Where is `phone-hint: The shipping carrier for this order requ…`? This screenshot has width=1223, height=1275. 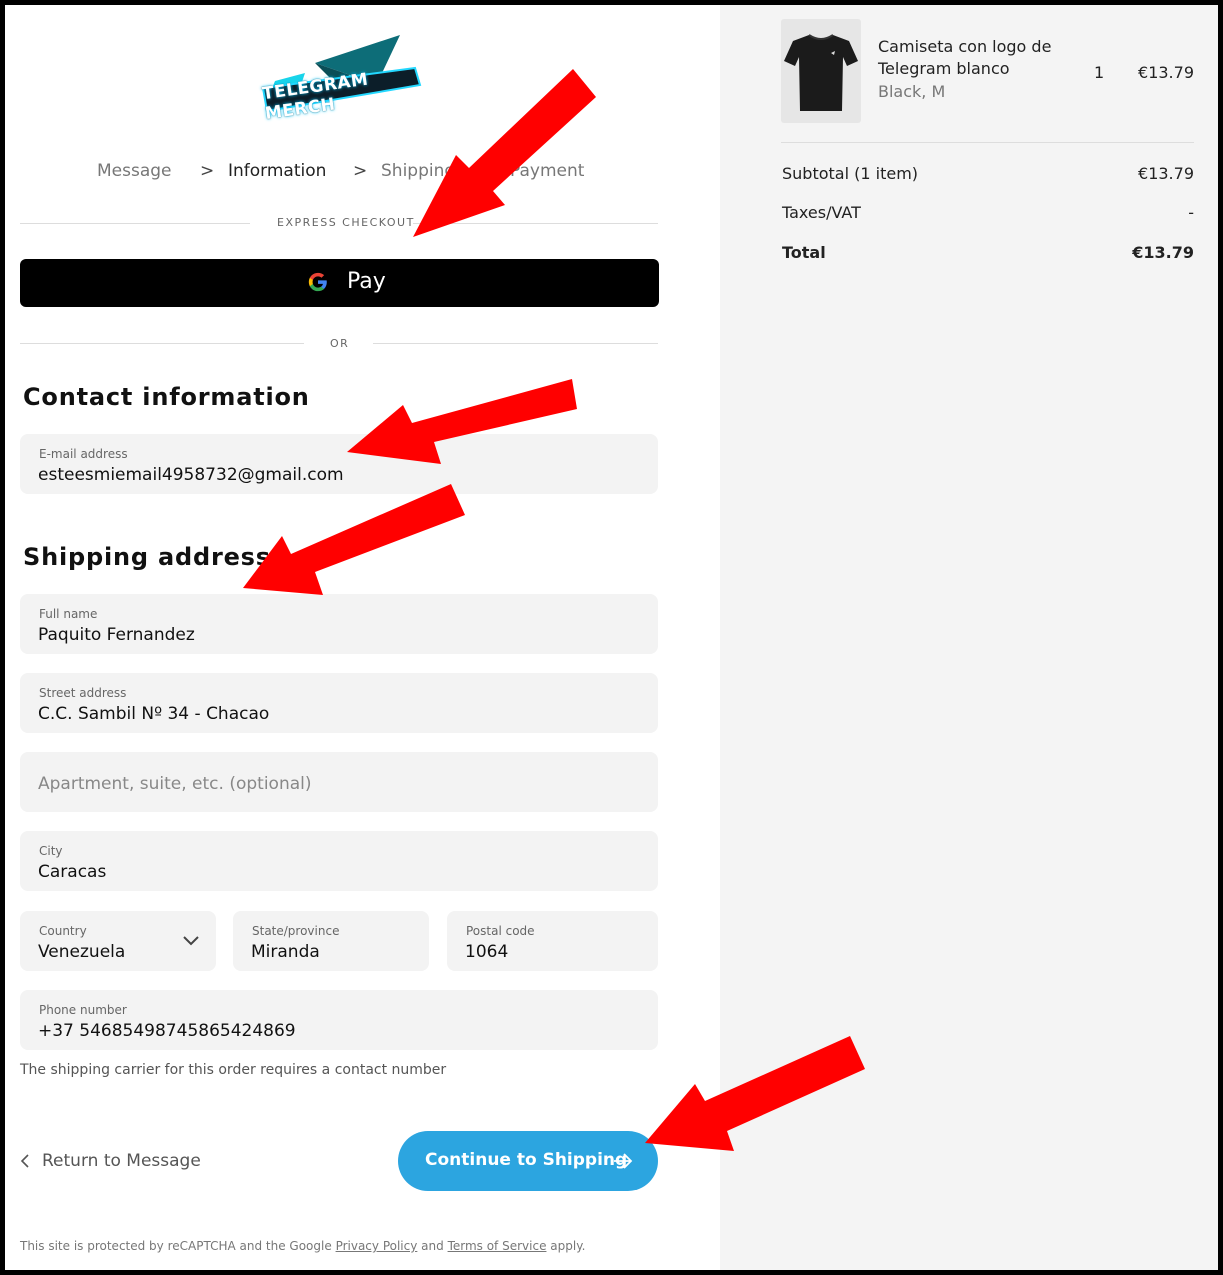 phone-hint: The shipping carrier for this order requ… is located at coordinates (233, 1070).